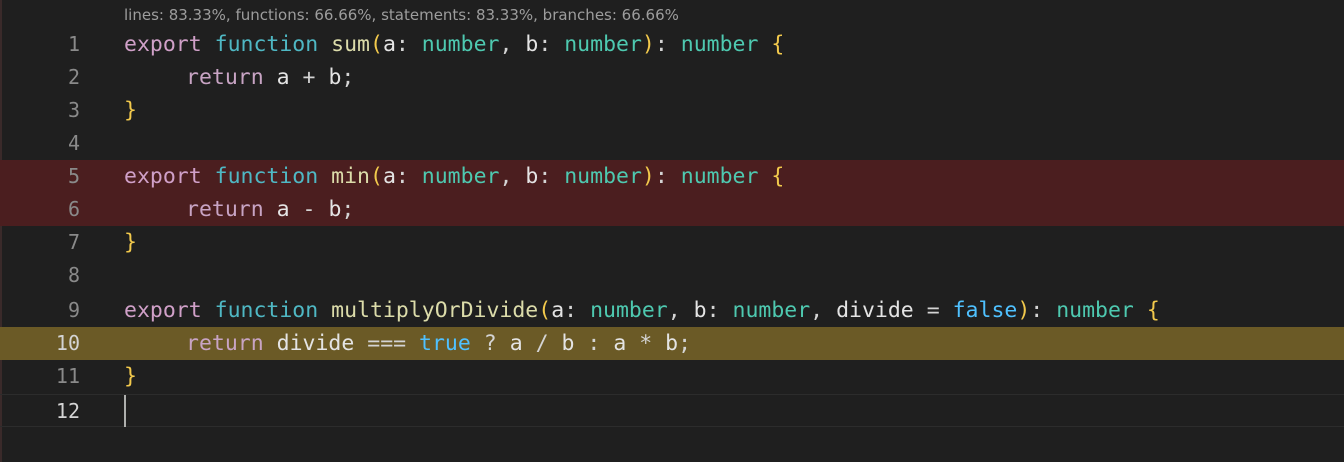 The width and height of the screenshot is (1344, 462). What do you see at coordinates (407, 343) in the screenshot?
I see `line-code: return divide === true ? a / b : a * b;` at bounding box center [407, 343].